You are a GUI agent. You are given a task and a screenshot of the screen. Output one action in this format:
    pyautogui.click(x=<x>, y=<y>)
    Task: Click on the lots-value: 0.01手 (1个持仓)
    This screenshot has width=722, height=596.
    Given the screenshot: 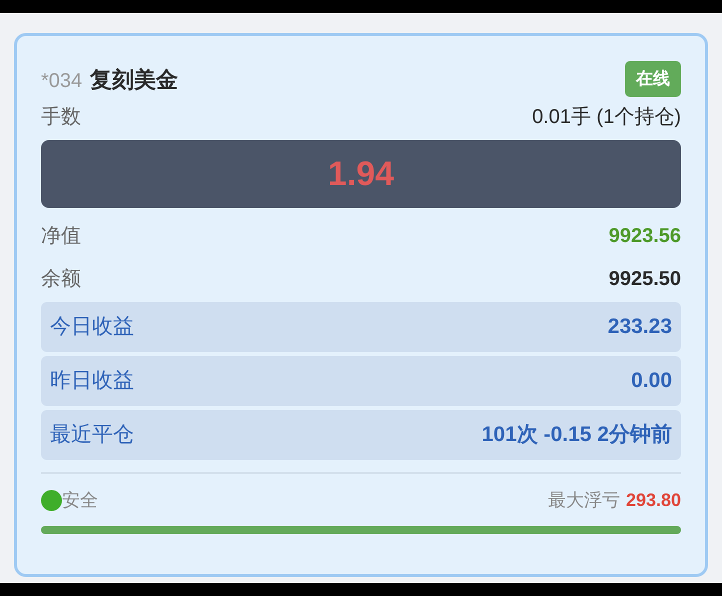 What is the action you would take?
    pyautogui.click(x=606, y=117)
    